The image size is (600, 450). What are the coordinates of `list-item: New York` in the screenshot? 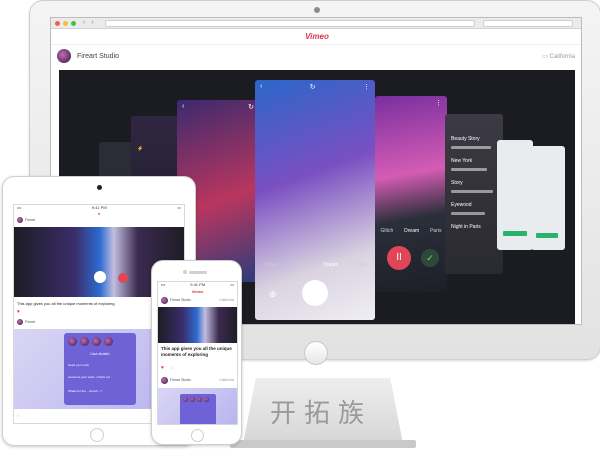 It's located at (461, 161).